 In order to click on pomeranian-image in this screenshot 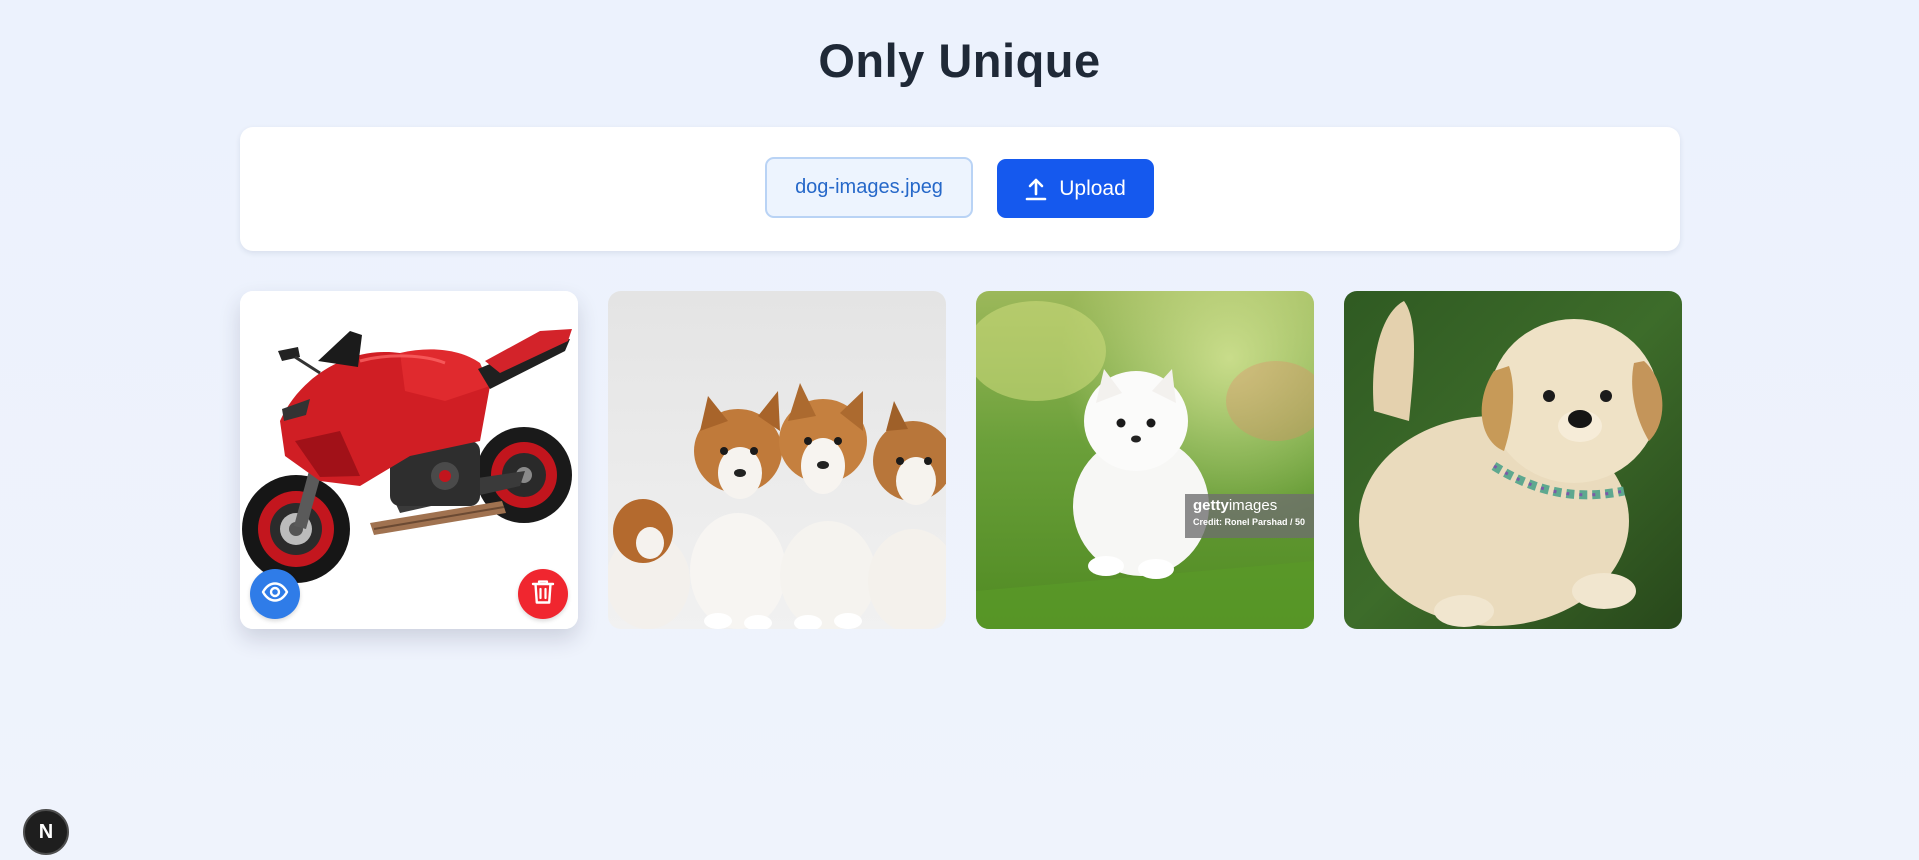, I will do `click(1145, 460)`.